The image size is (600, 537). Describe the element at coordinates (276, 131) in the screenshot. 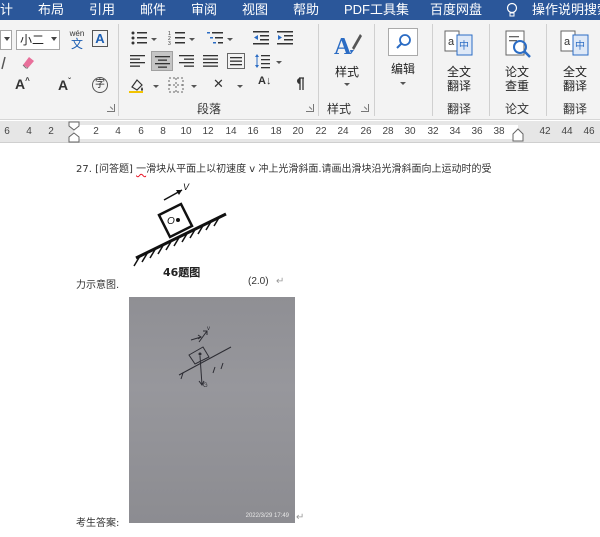

I see `ruler-tick: 18` at that location.